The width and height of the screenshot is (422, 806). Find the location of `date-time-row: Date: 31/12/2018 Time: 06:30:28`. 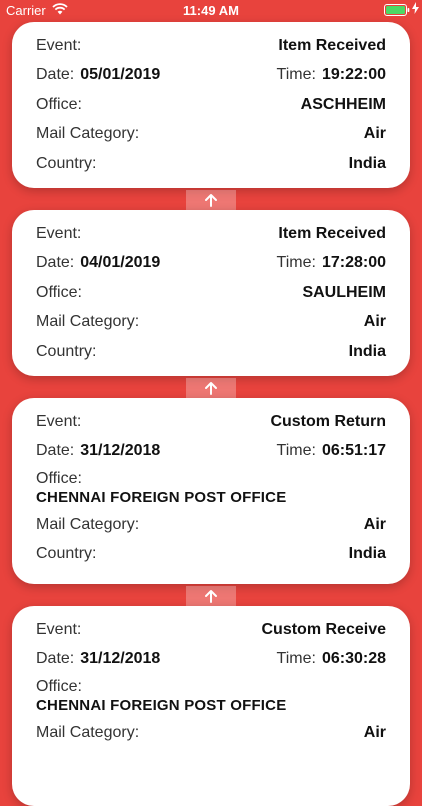

date-time-row: Date: 31/12/2018 Time: 06:30:28 is located at coordinates (211, 660).